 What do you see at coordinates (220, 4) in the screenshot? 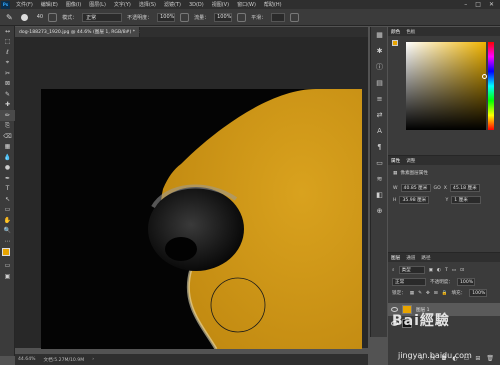
I see `menu-view: 视图(V)` at bounding box center [220, 4].